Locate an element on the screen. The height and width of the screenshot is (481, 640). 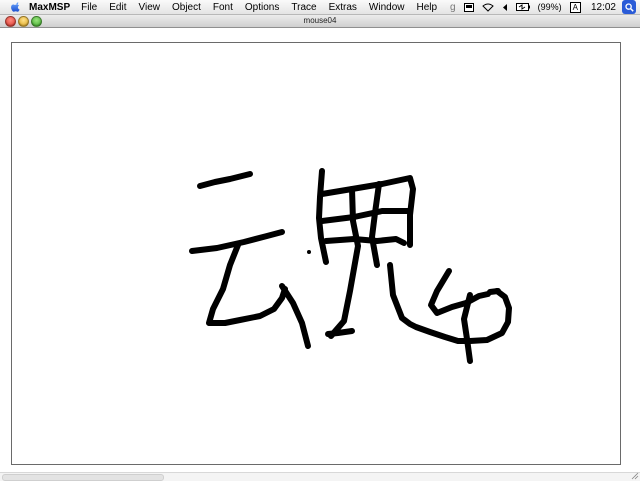
menu-extras-area: g (99%) A 12:02 is located at coordinates (543, 7).